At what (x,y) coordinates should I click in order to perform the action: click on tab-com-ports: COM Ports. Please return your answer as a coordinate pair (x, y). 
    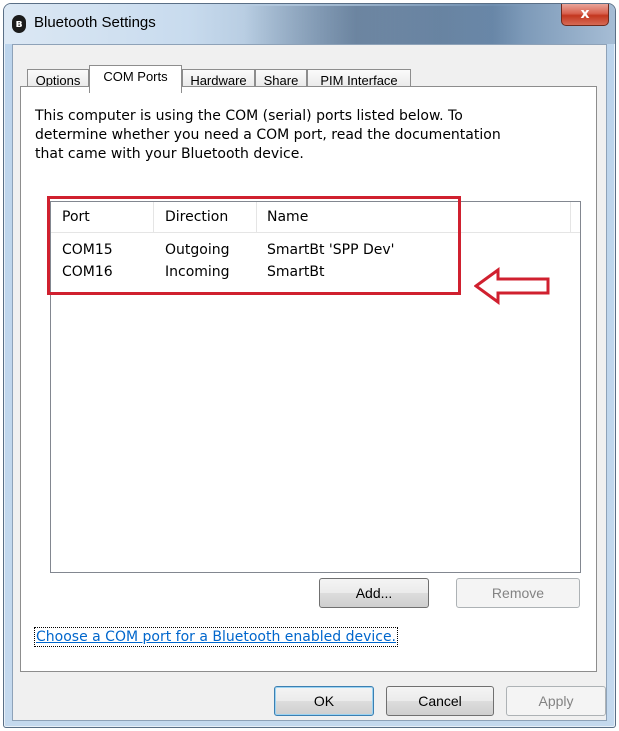
    Looking at the image, I should click on (135, 79).